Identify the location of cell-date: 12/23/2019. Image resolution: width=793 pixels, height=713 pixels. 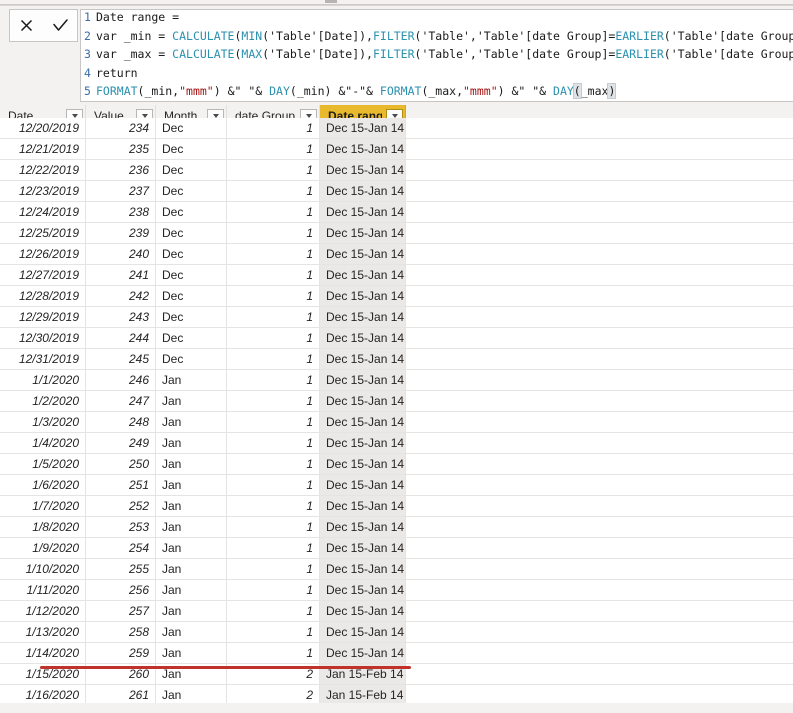
(43, 191).